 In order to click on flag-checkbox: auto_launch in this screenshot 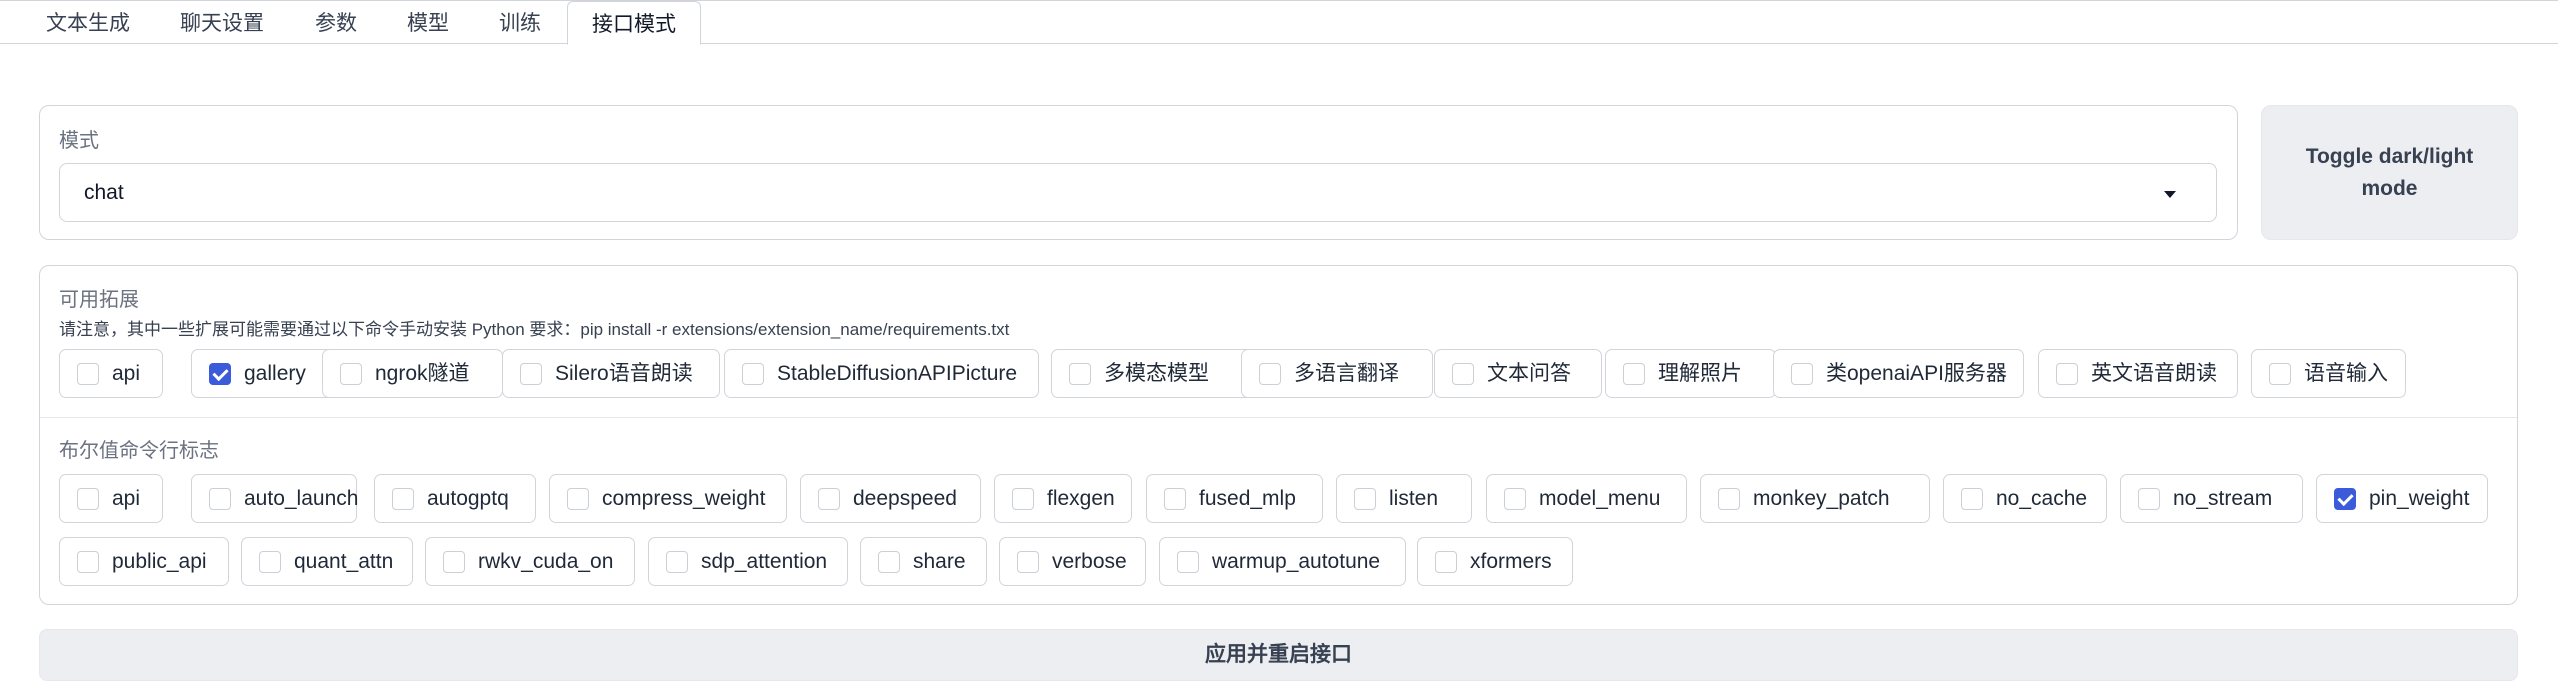, I will do `click(275, 498)`.